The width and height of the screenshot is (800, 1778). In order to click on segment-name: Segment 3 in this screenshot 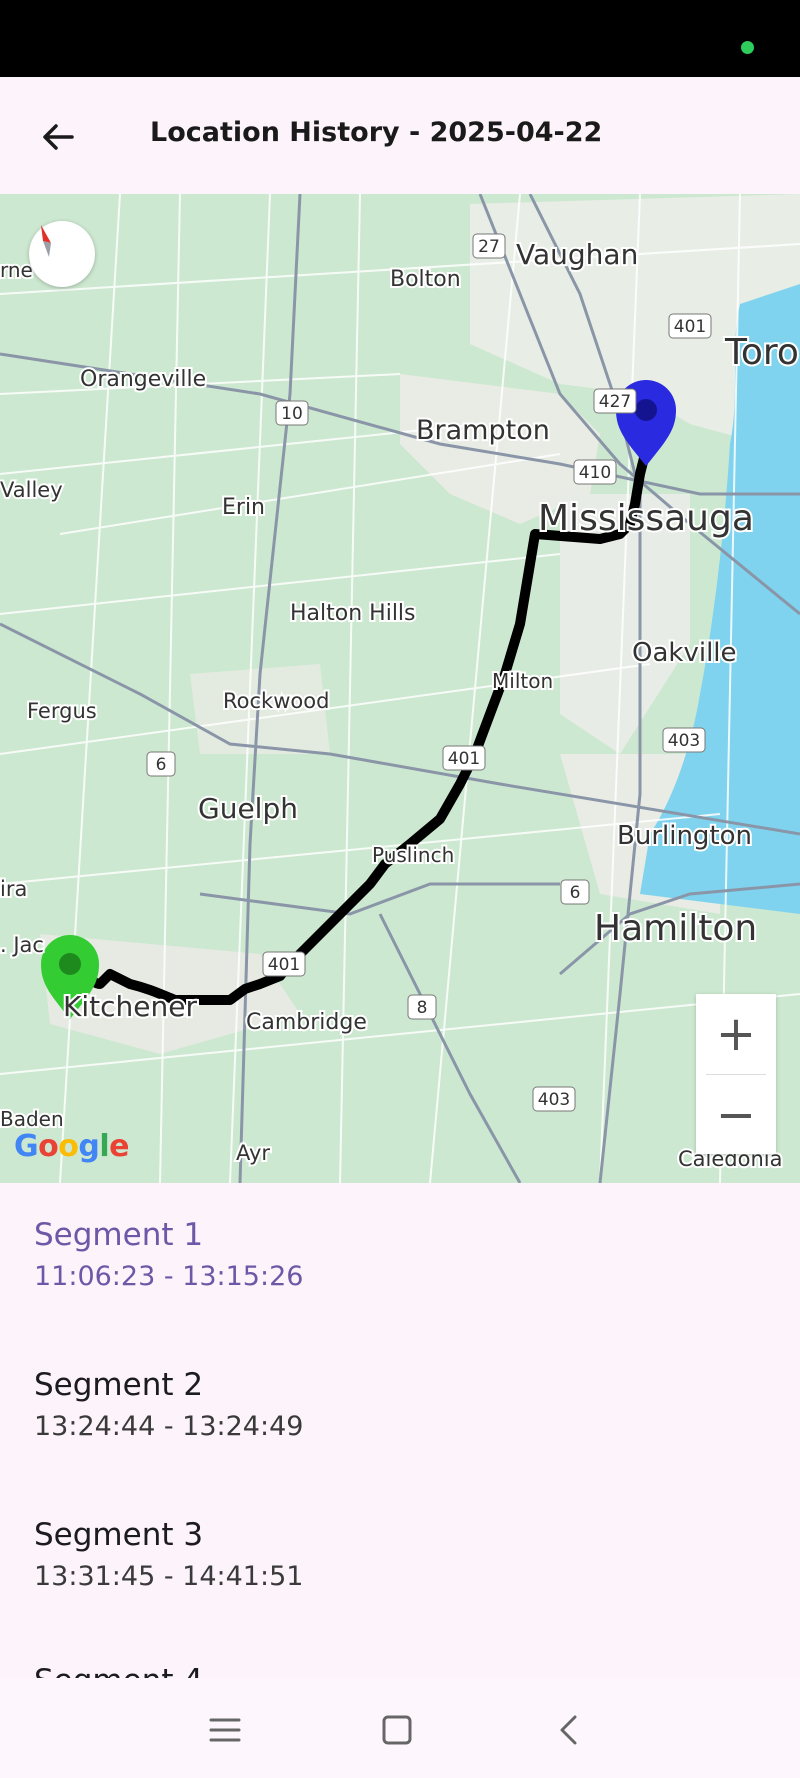, I will do `click(119, 1535)`.